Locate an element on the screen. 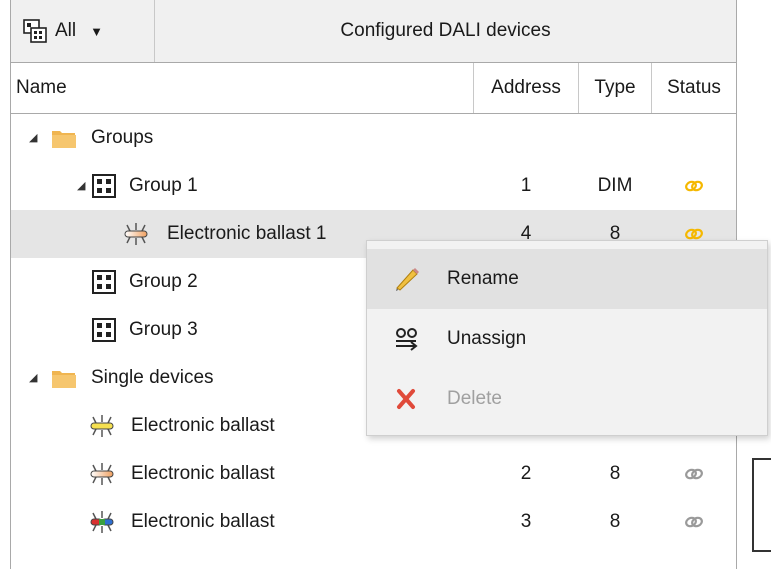  menu-item-rename: Rename is located at coordinates (567, 279).